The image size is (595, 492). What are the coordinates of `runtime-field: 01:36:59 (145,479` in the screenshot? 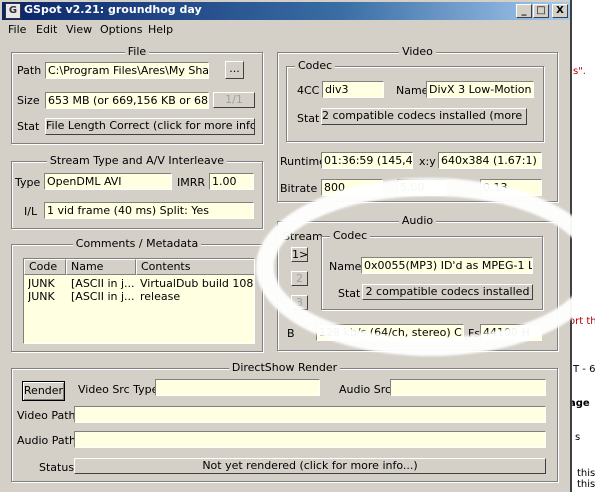 It's located at (367, 160).